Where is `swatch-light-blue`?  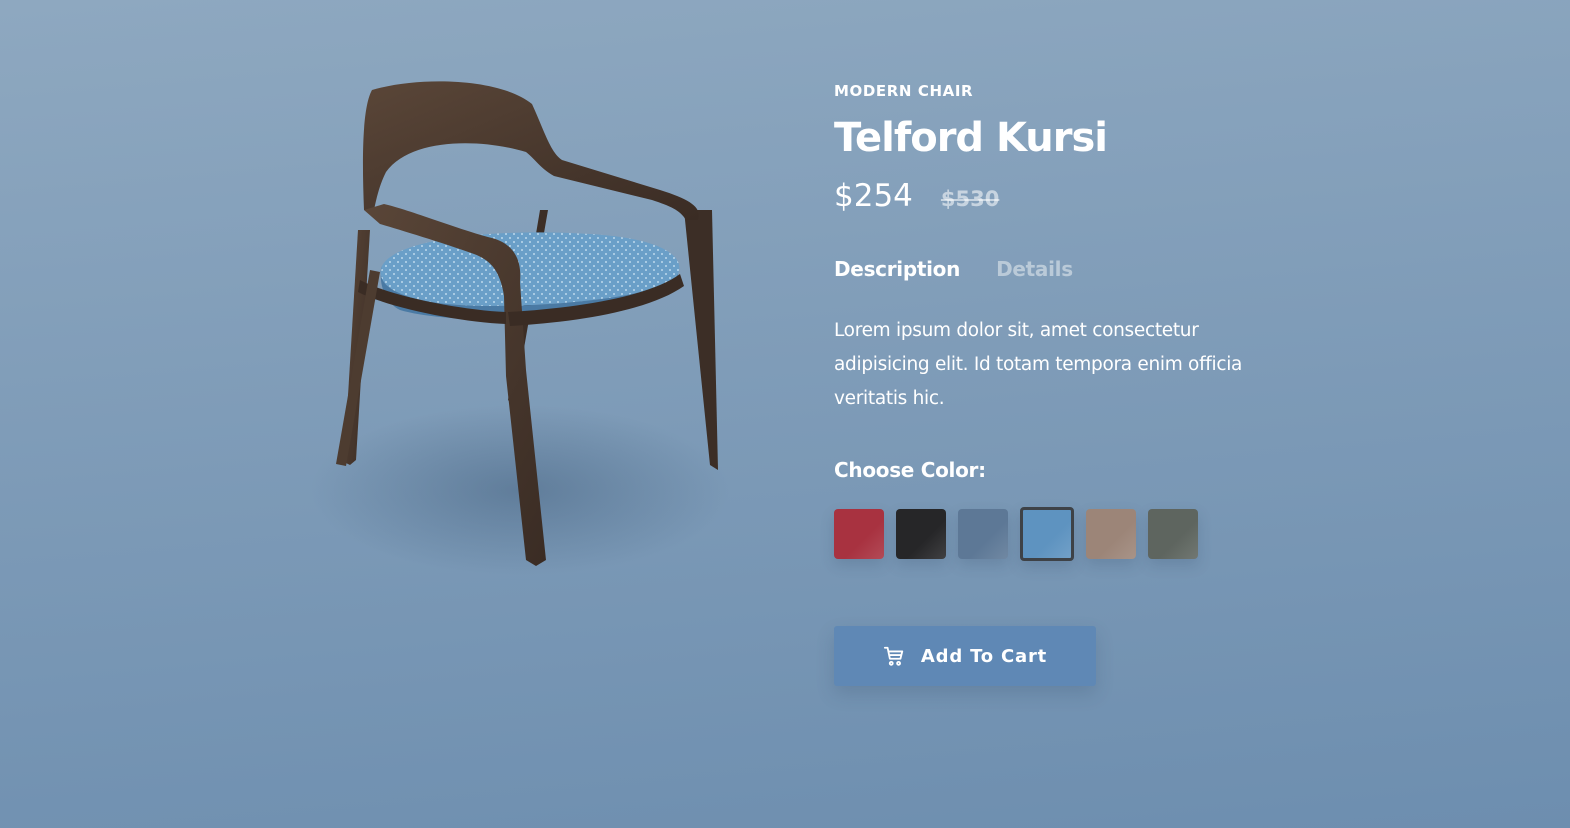 swatch-light-blue is located at coordinates (1047, 534).